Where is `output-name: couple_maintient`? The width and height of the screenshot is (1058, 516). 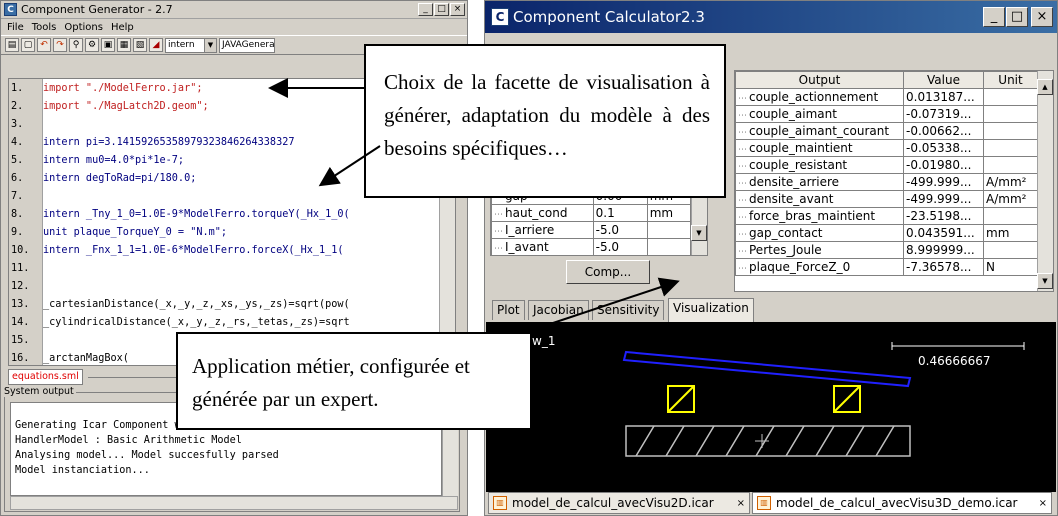 output-name: couple_maintient is located at coordinates (819, 148).